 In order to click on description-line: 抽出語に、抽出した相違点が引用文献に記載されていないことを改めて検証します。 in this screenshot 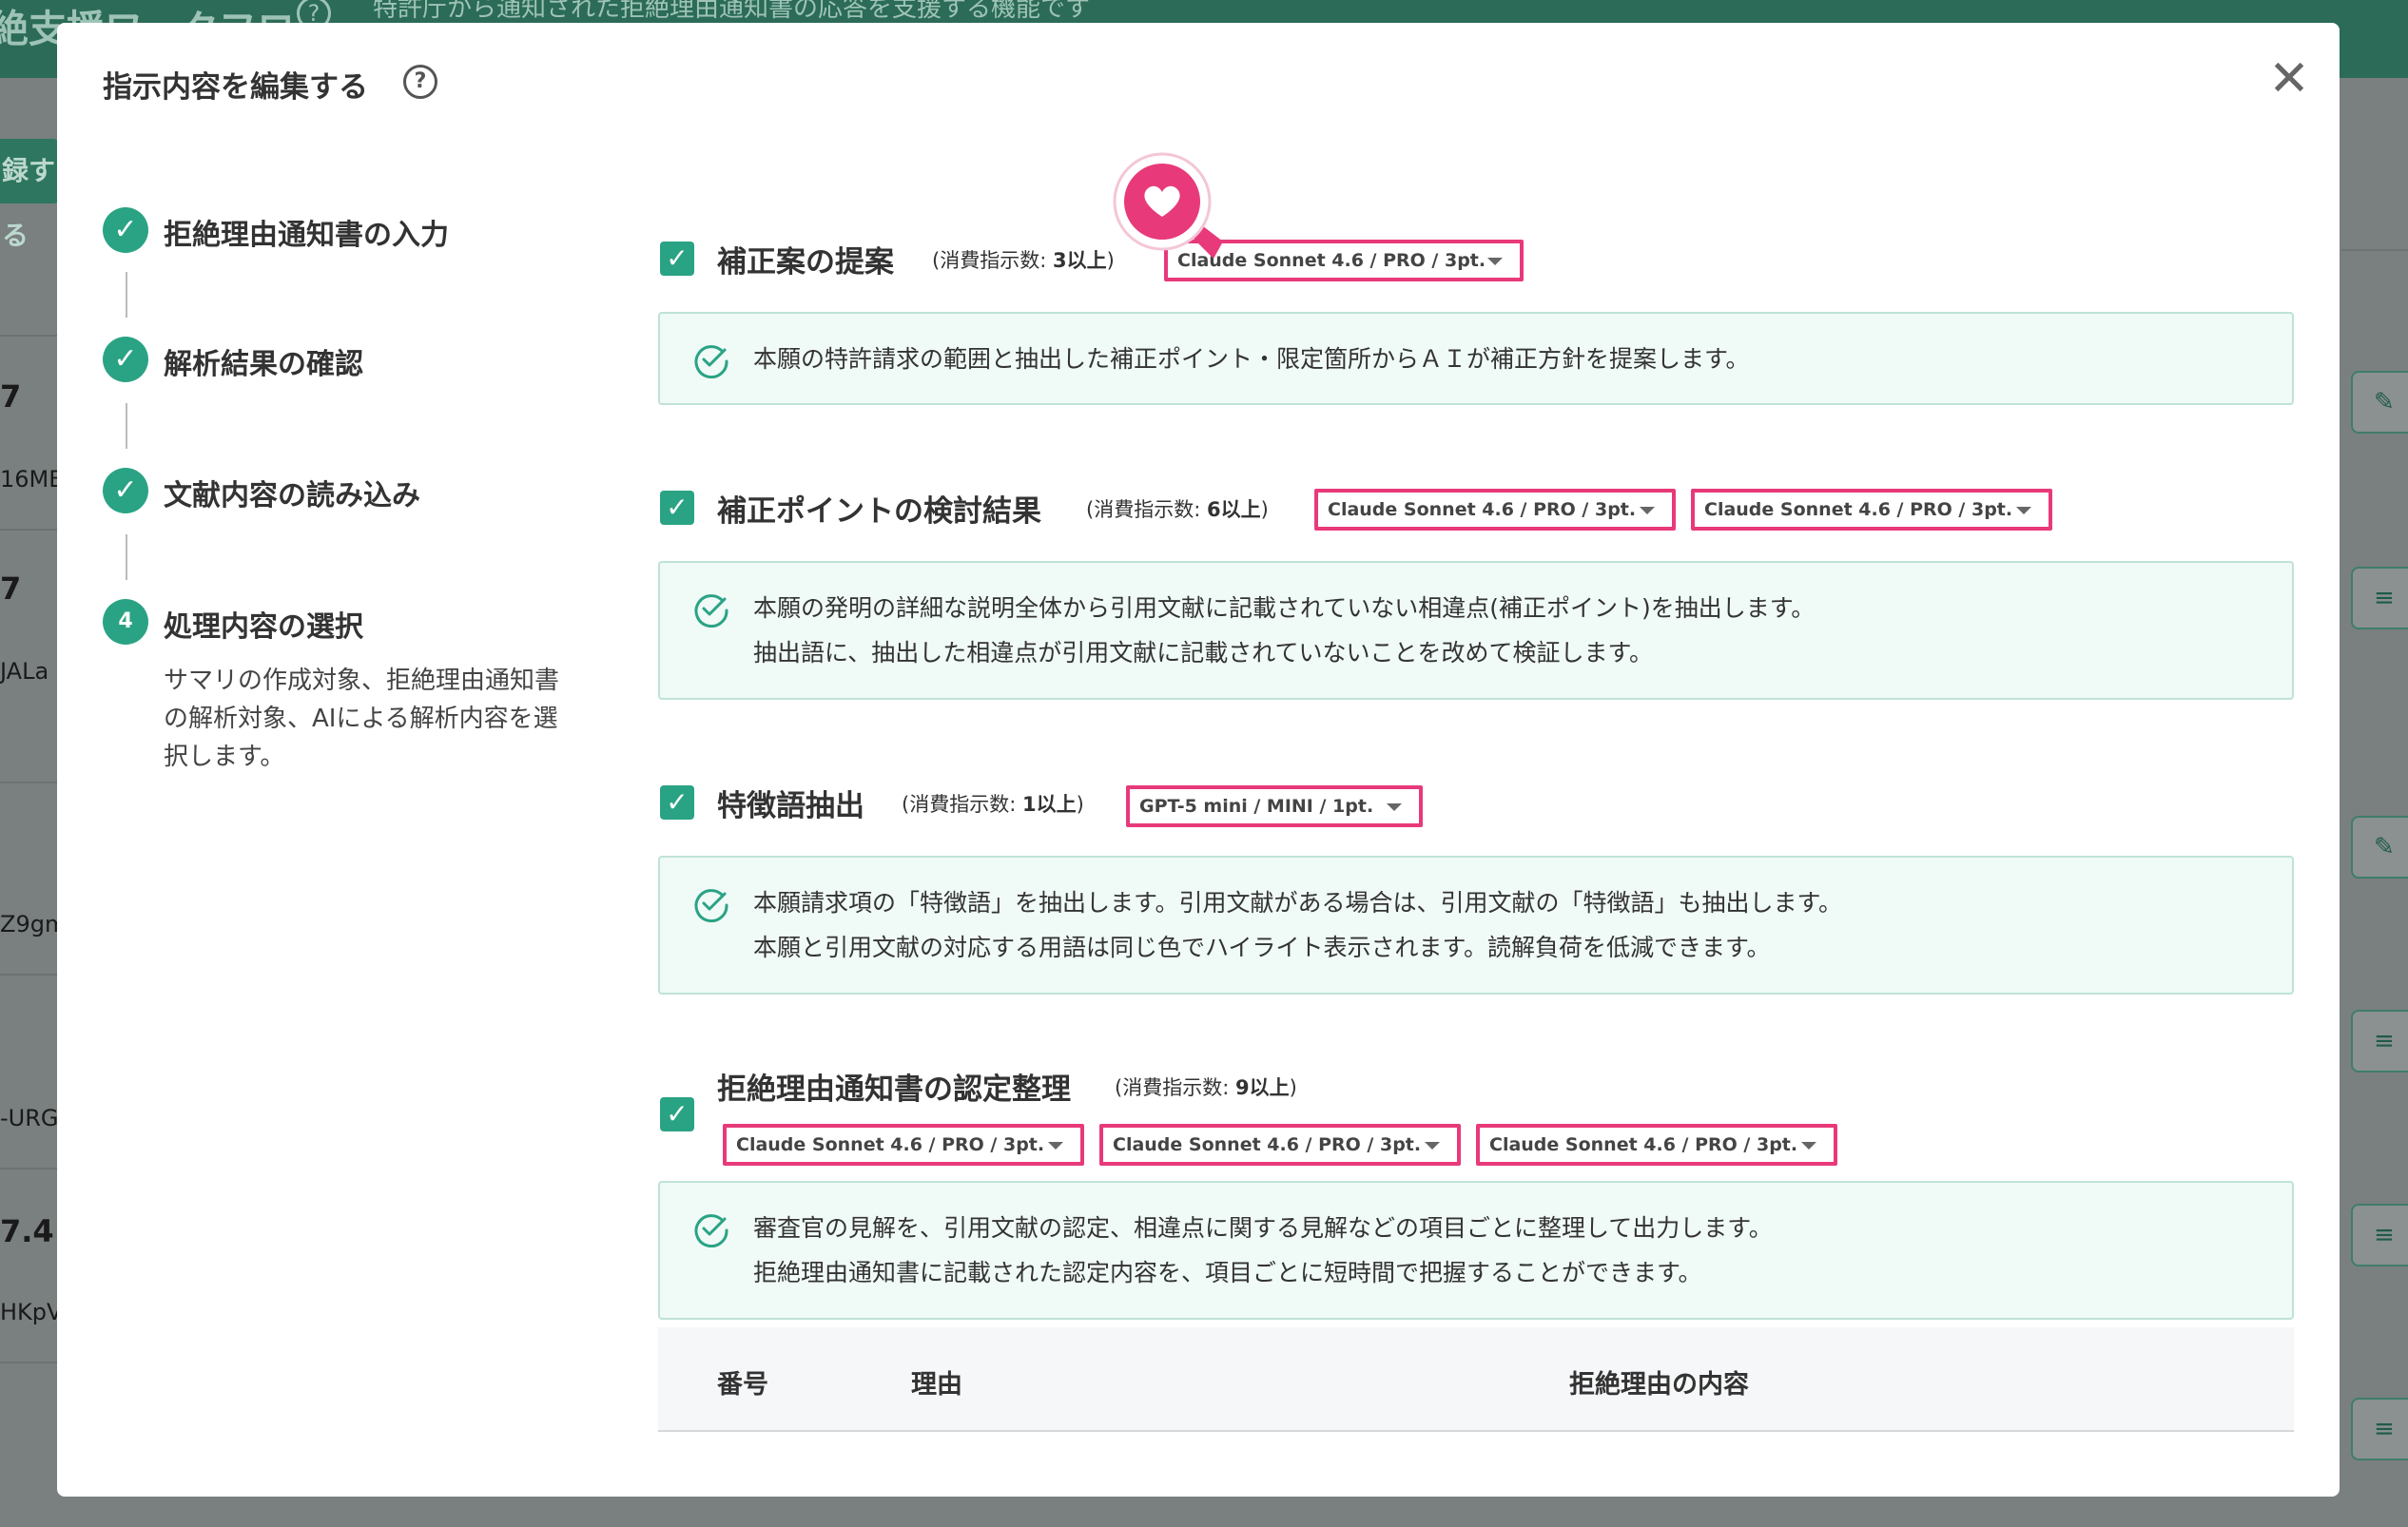, I will do `click(1203, 653)`.